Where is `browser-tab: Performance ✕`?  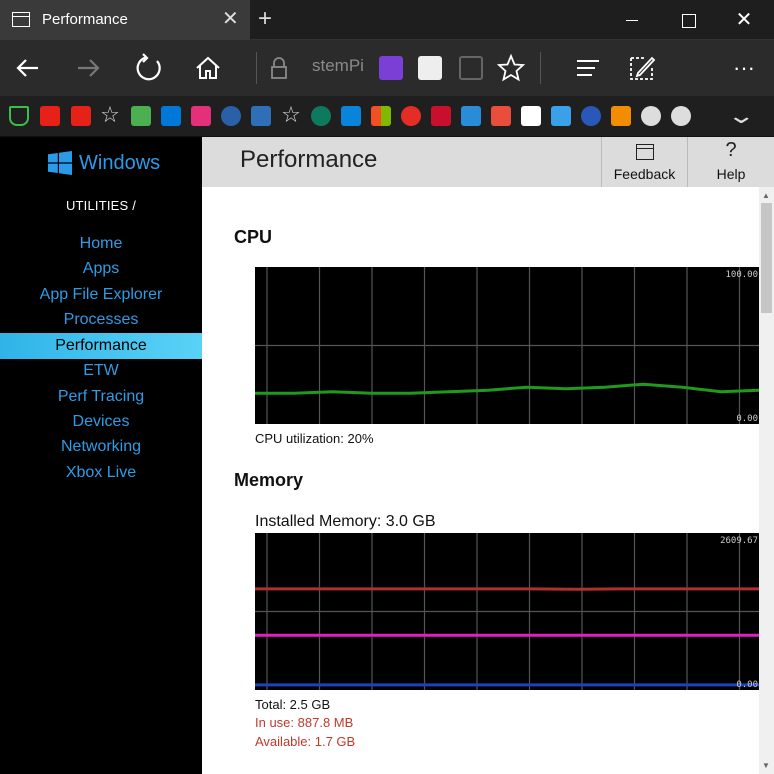 browser-tab: Performance ✕ is located at coordinates (125, 20).